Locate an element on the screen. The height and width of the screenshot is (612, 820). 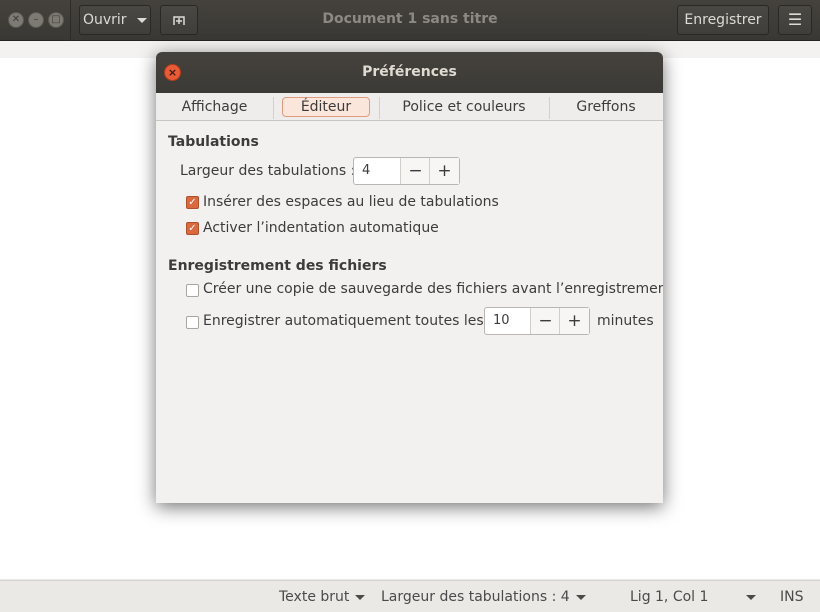
save-button: Enregistrer is located at coordinates (723, 20).